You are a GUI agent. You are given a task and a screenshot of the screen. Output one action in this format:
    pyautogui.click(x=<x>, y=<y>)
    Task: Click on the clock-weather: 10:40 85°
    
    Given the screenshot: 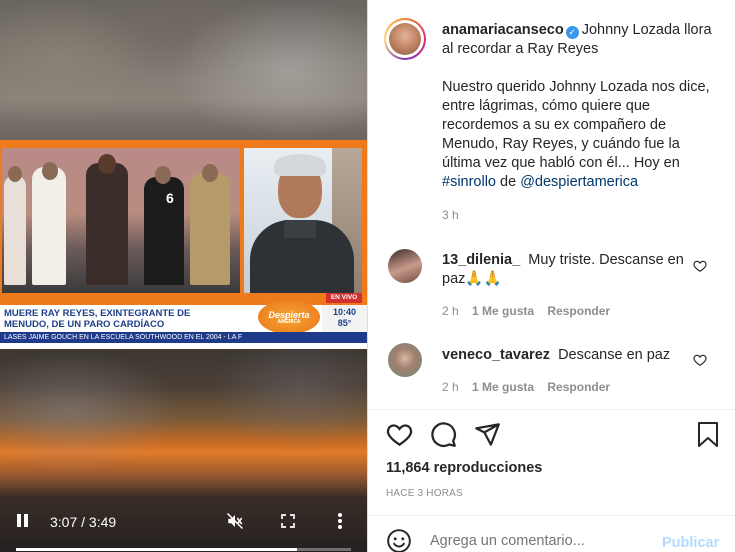 What is the action you would take?
    pyautogui.click(x=344, y=318)
    